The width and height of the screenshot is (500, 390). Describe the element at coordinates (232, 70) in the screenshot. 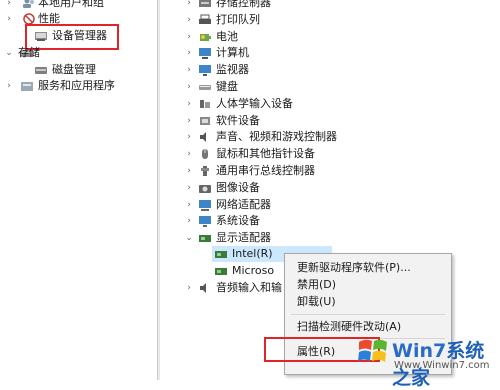

I see `device-category-label: 监视器` at that location.